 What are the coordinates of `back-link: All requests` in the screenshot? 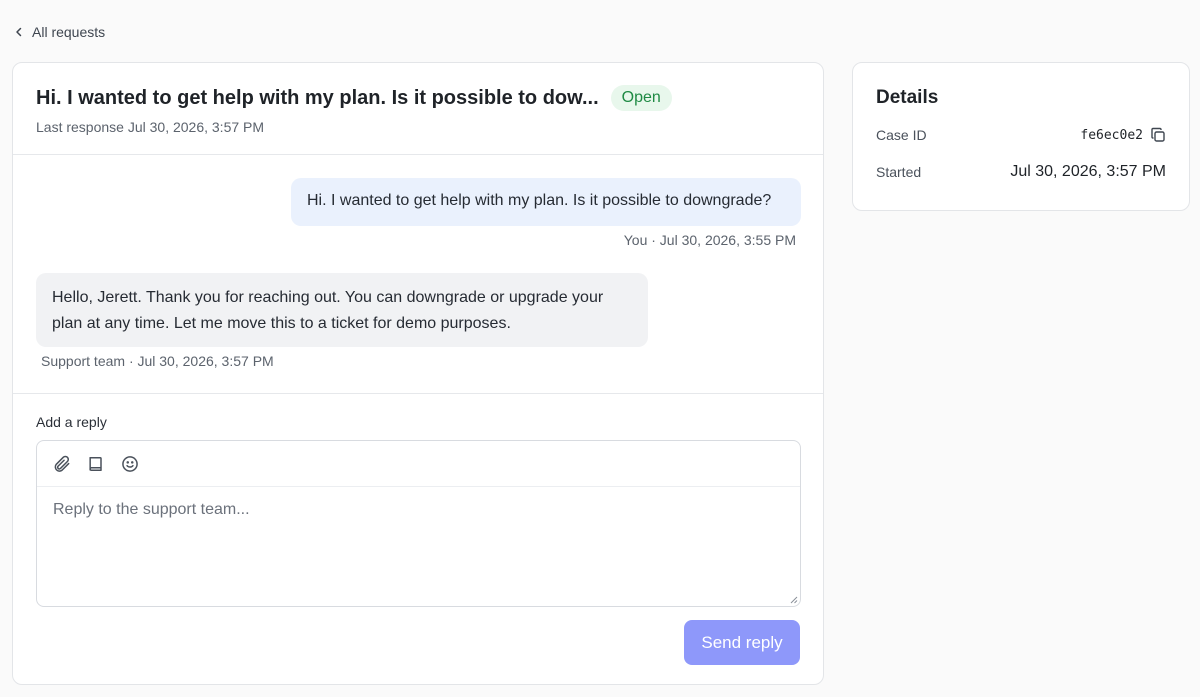 It's located at (59, 32).